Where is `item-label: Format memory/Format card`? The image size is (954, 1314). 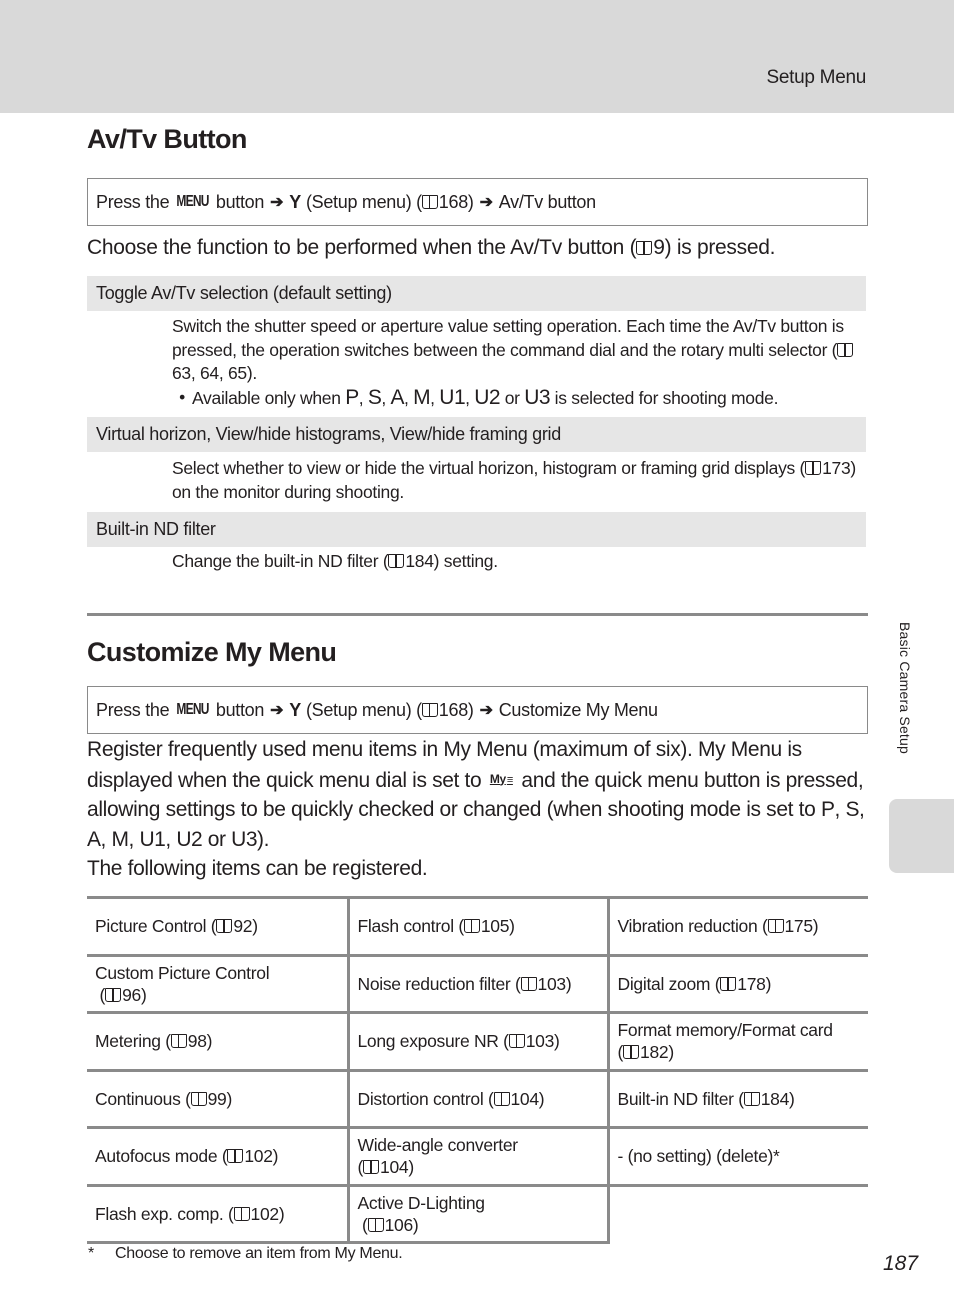
item-label: Format memory/Format card is located at coordinates (725, 1030).